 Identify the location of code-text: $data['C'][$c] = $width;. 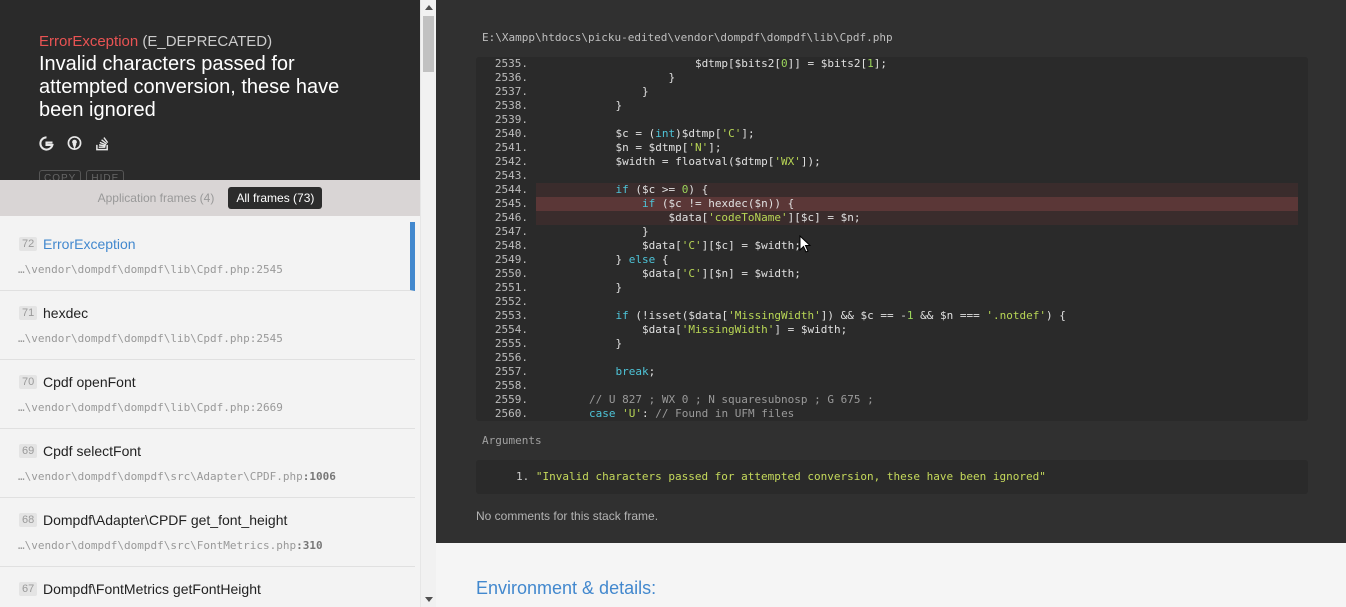
(668, 245).